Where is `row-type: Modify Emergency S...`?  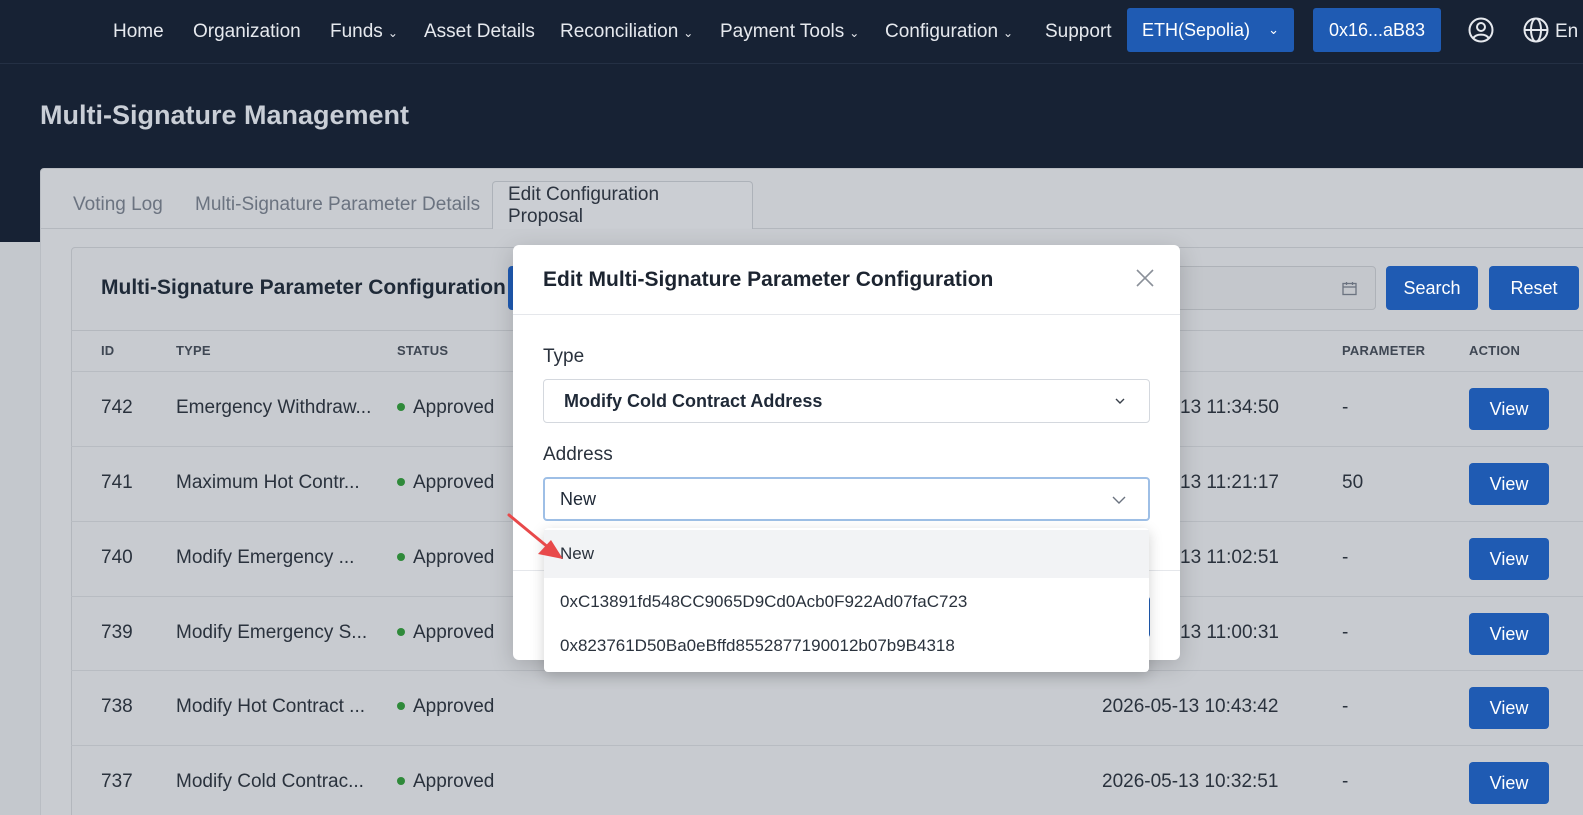
row-type: Modify Emergency S... is located at coordinates (272, 632).